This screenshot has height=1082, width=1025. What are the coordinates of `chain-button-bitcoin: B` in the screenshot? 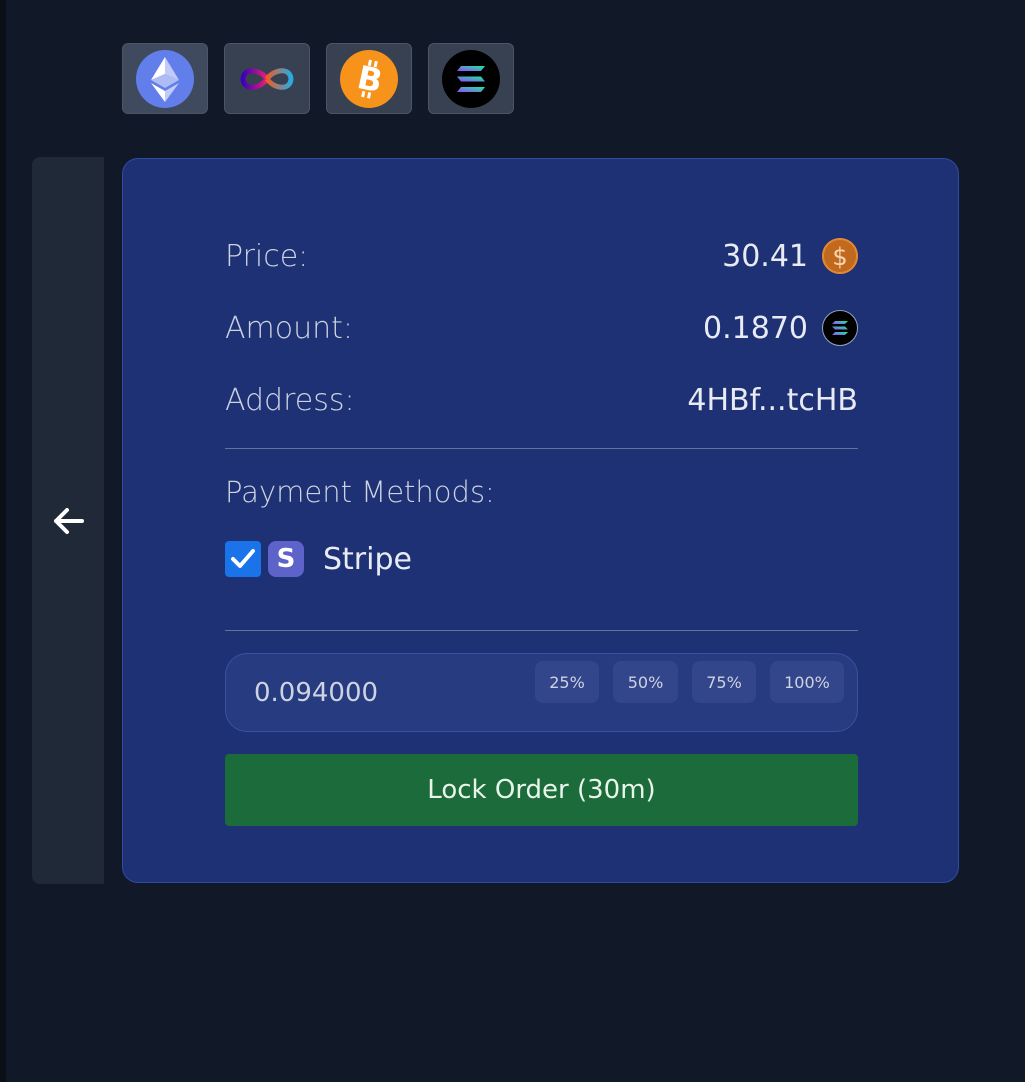 It's located at (369, 78).